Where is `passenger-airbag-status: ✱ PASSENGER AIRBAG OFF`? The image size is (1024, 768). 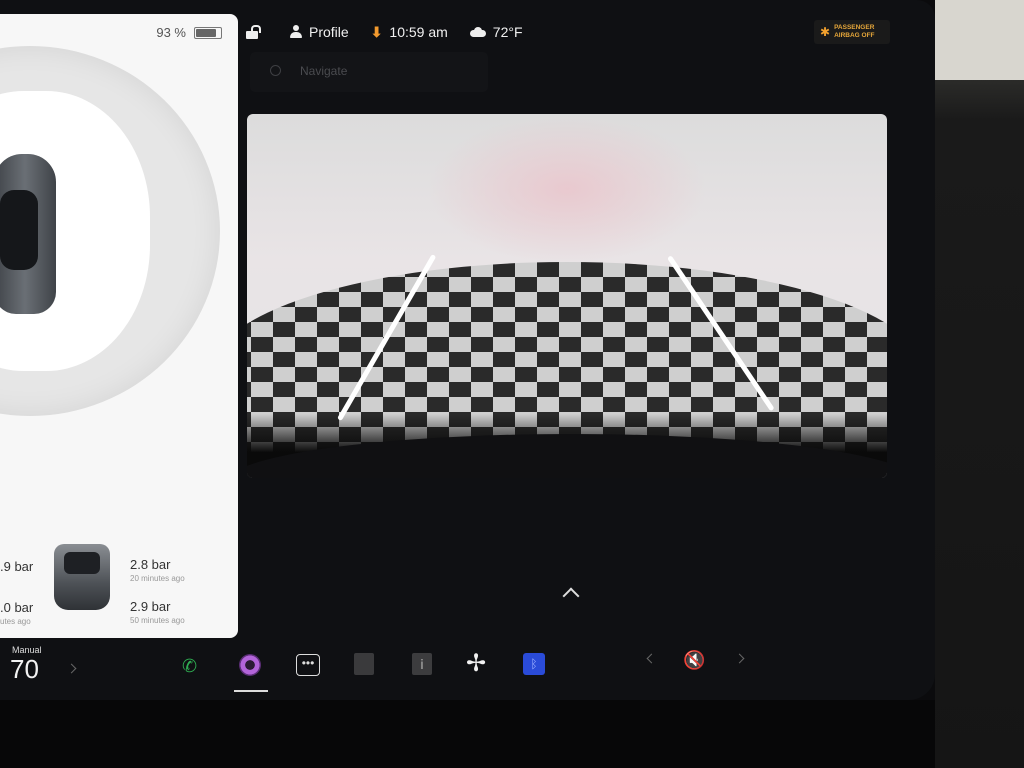
passenger-airbag-status: ✱ PASSENGER AIRBAG OFF is located at coordinates (852, 32).